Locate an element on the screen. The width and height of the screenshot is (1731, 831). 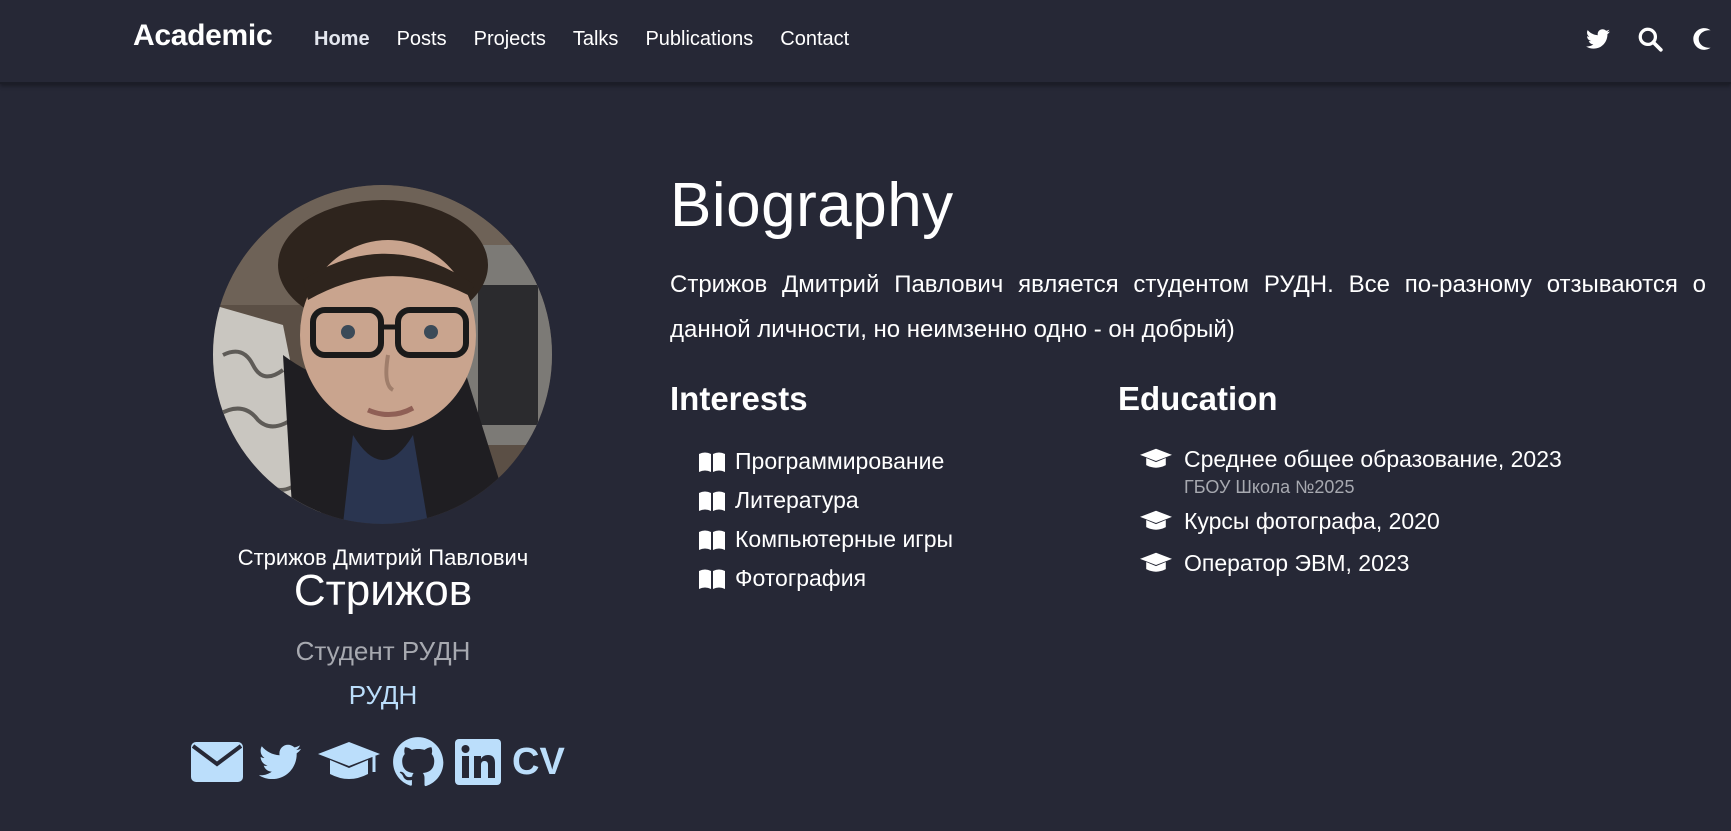
list-item: Литература is located at coordinates (825, 500).